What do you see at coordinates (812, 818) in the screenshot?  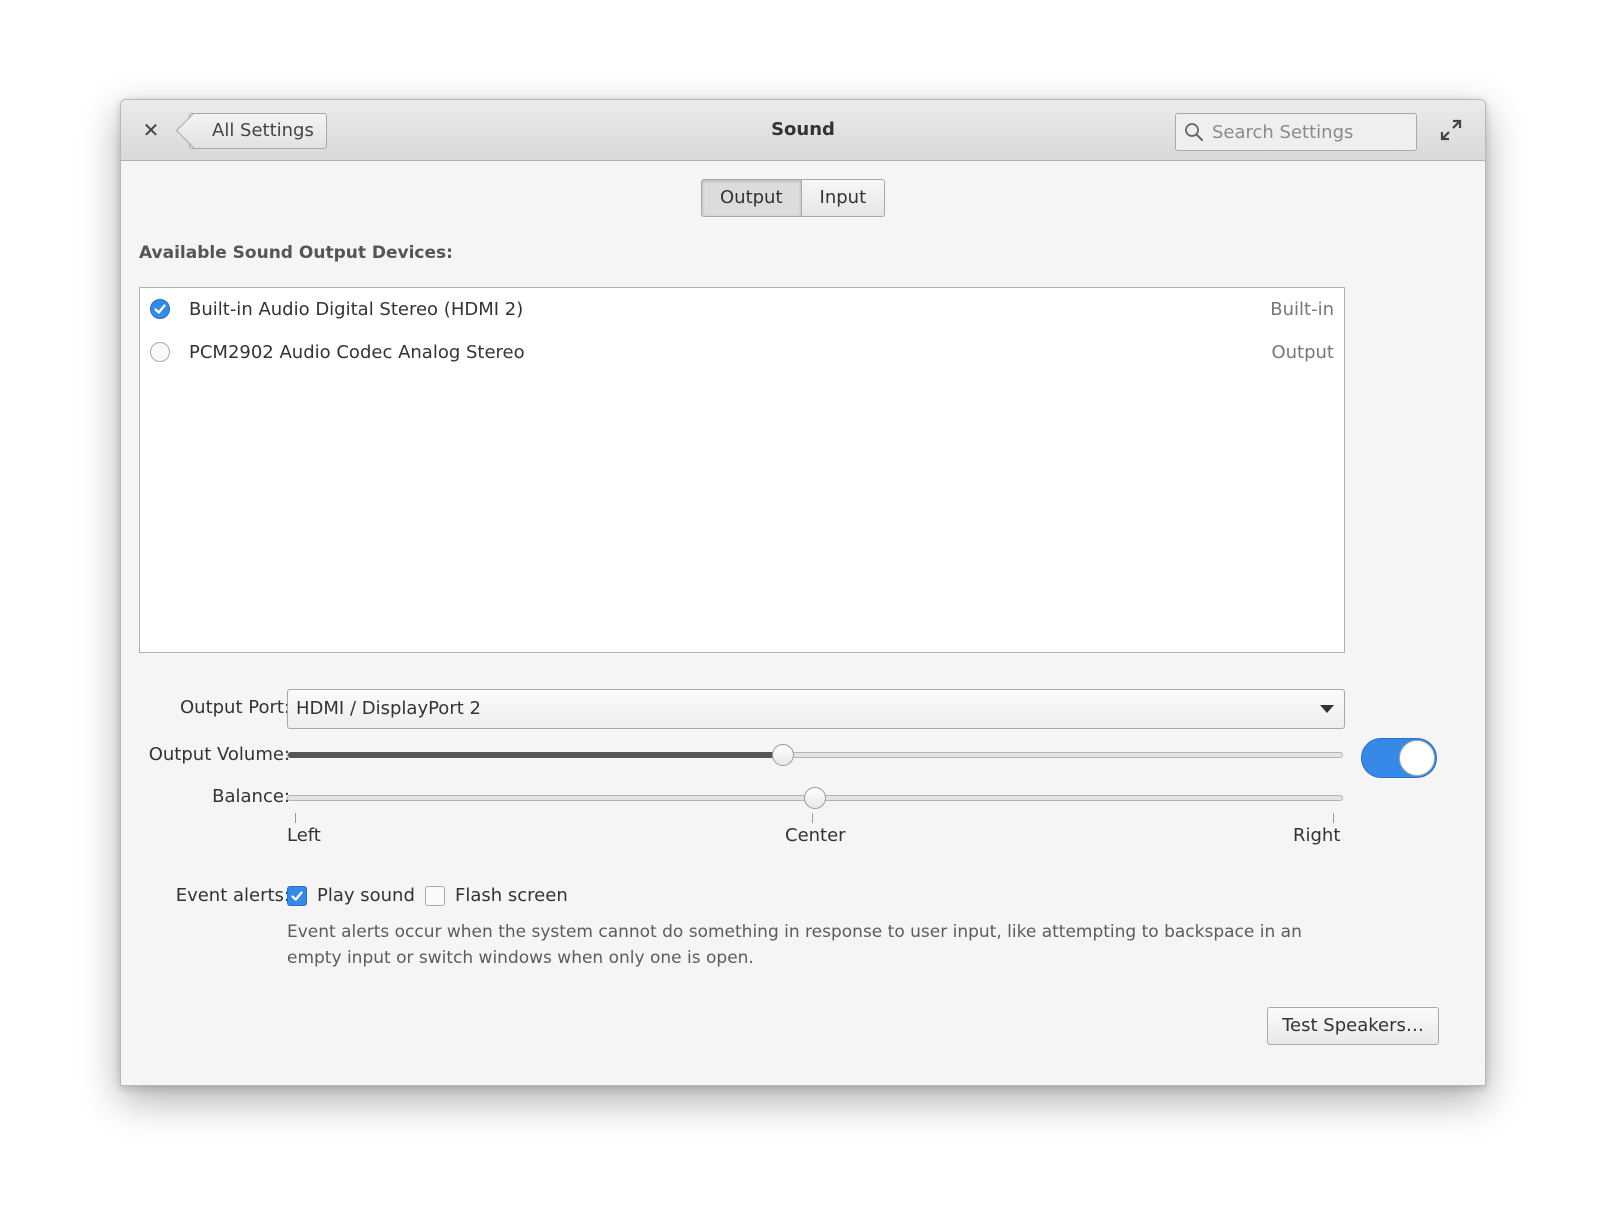 I see `balance-tick-center` at bounding box center [812, 818].